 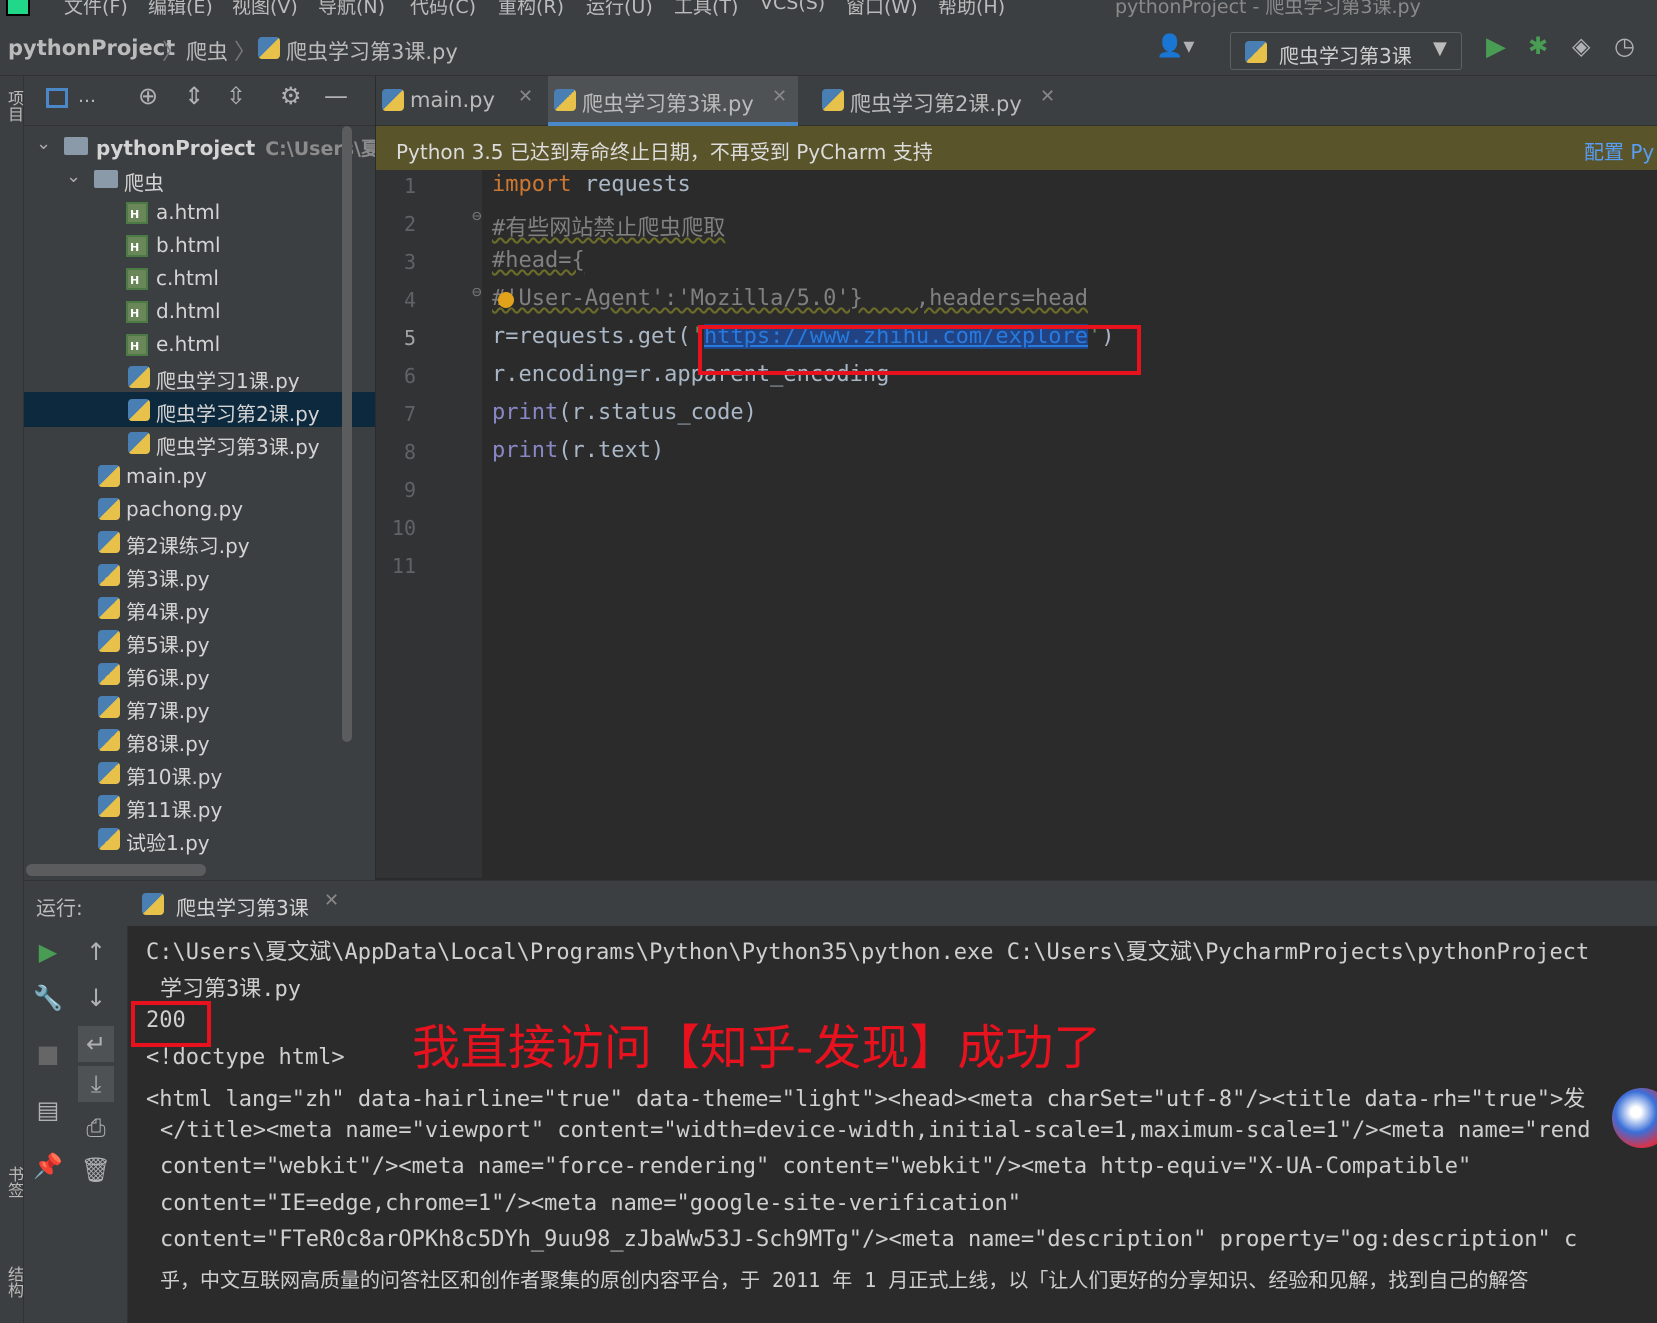 I want to click on project-view-icon, so click(x=57, y=98).